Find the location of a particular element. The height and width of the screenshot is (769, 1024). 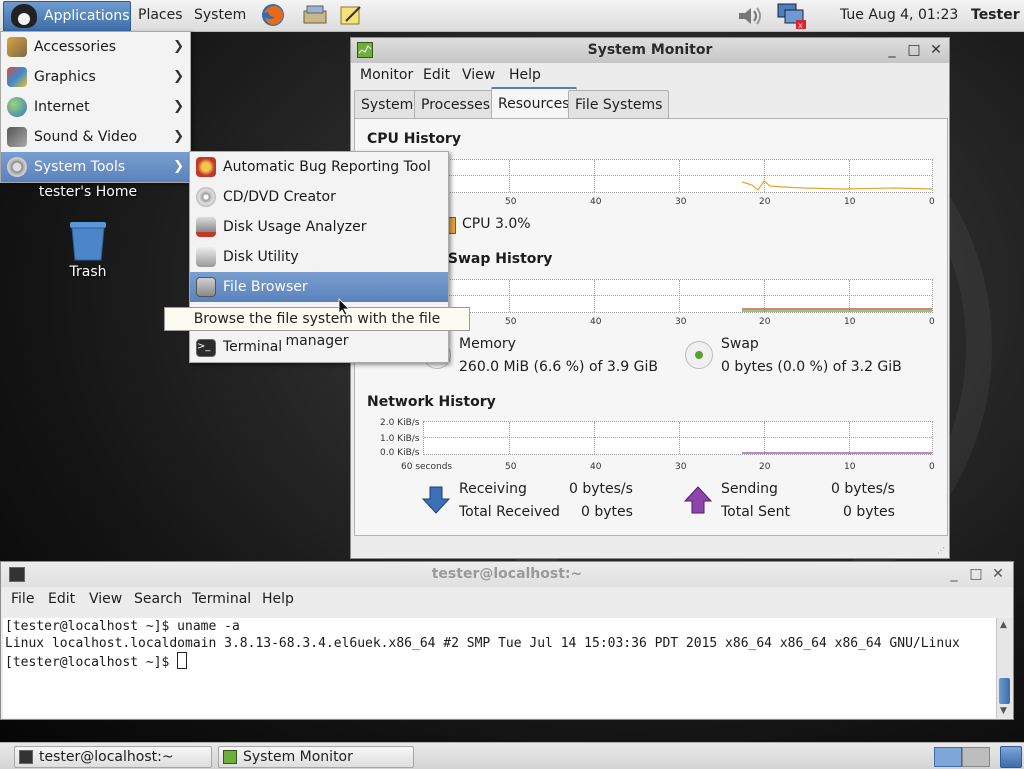

terminal-prompt: [tester@localhost ~]$ is located at coordinates (91, 662).